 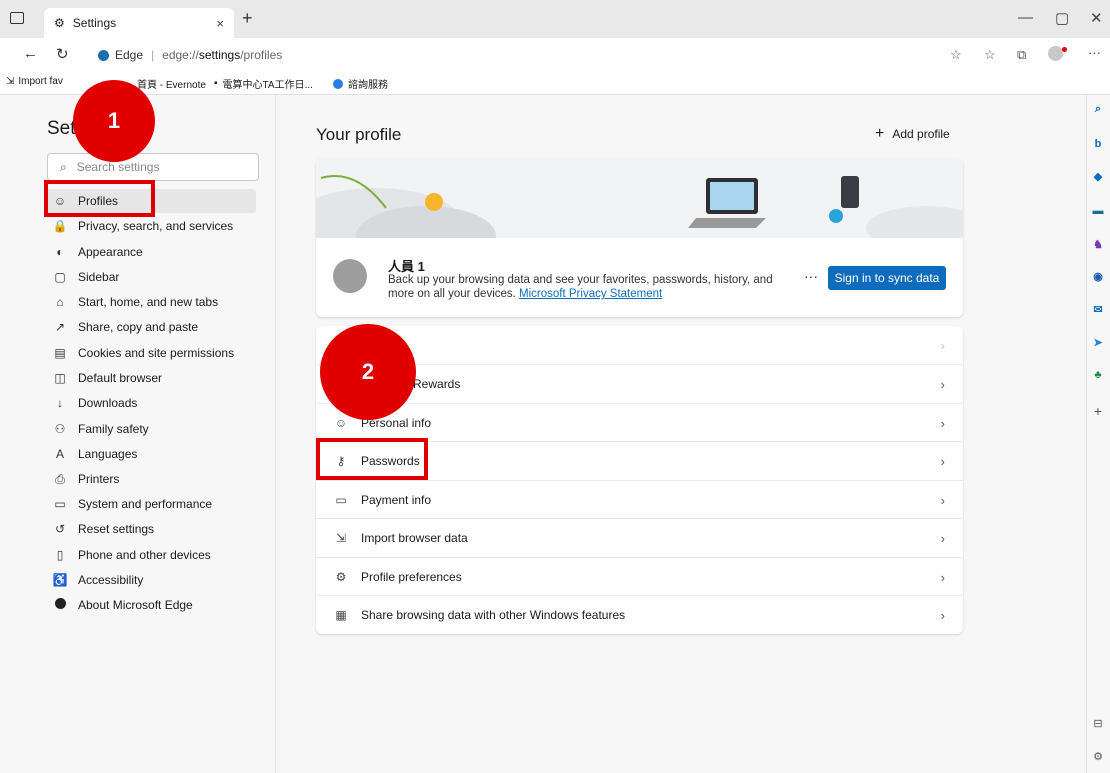 I want to click on sidebar-item-label: About Microsoft Edge, so click(x=135, y=605).